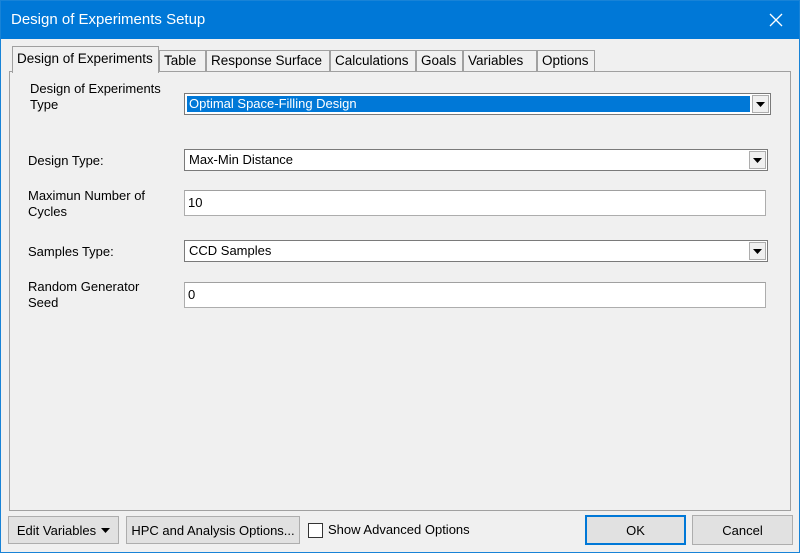 This screenshot has width=800, height=553. I want to click on window-title: Design of Experiments Setup, so click(108, 19).